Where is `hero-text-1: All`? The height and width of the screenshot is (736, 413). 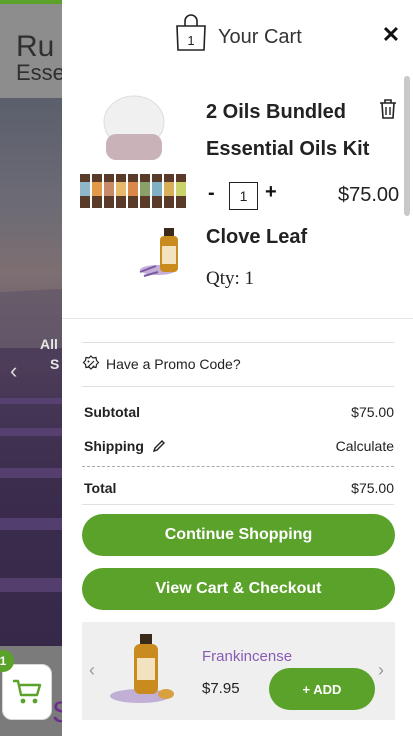
hero-text-1: All is located at coordinates (49, 344).